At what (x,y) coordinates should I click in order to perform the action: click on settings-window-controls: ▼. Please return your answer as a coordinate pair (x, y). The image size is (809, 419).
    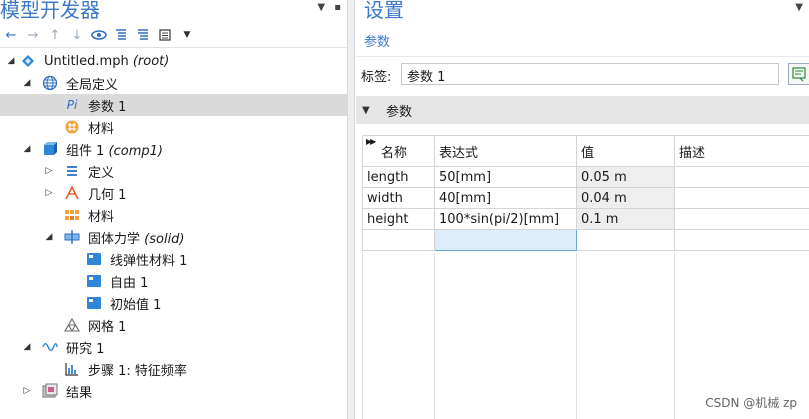
    Looking at the image, I should click on (799, 7).